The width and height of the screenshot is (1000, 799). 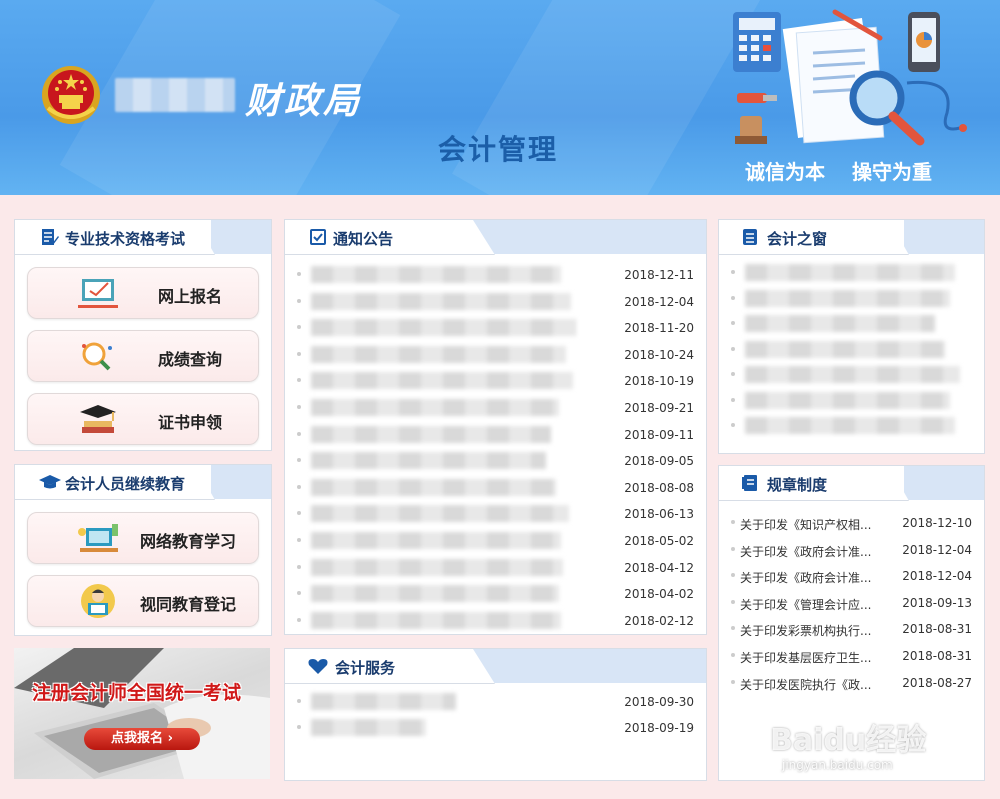 What do you see at coordinates (659, 567) in the screenshot?
I see `item-date: 2018-04-12` at bounding box center [659, 567].